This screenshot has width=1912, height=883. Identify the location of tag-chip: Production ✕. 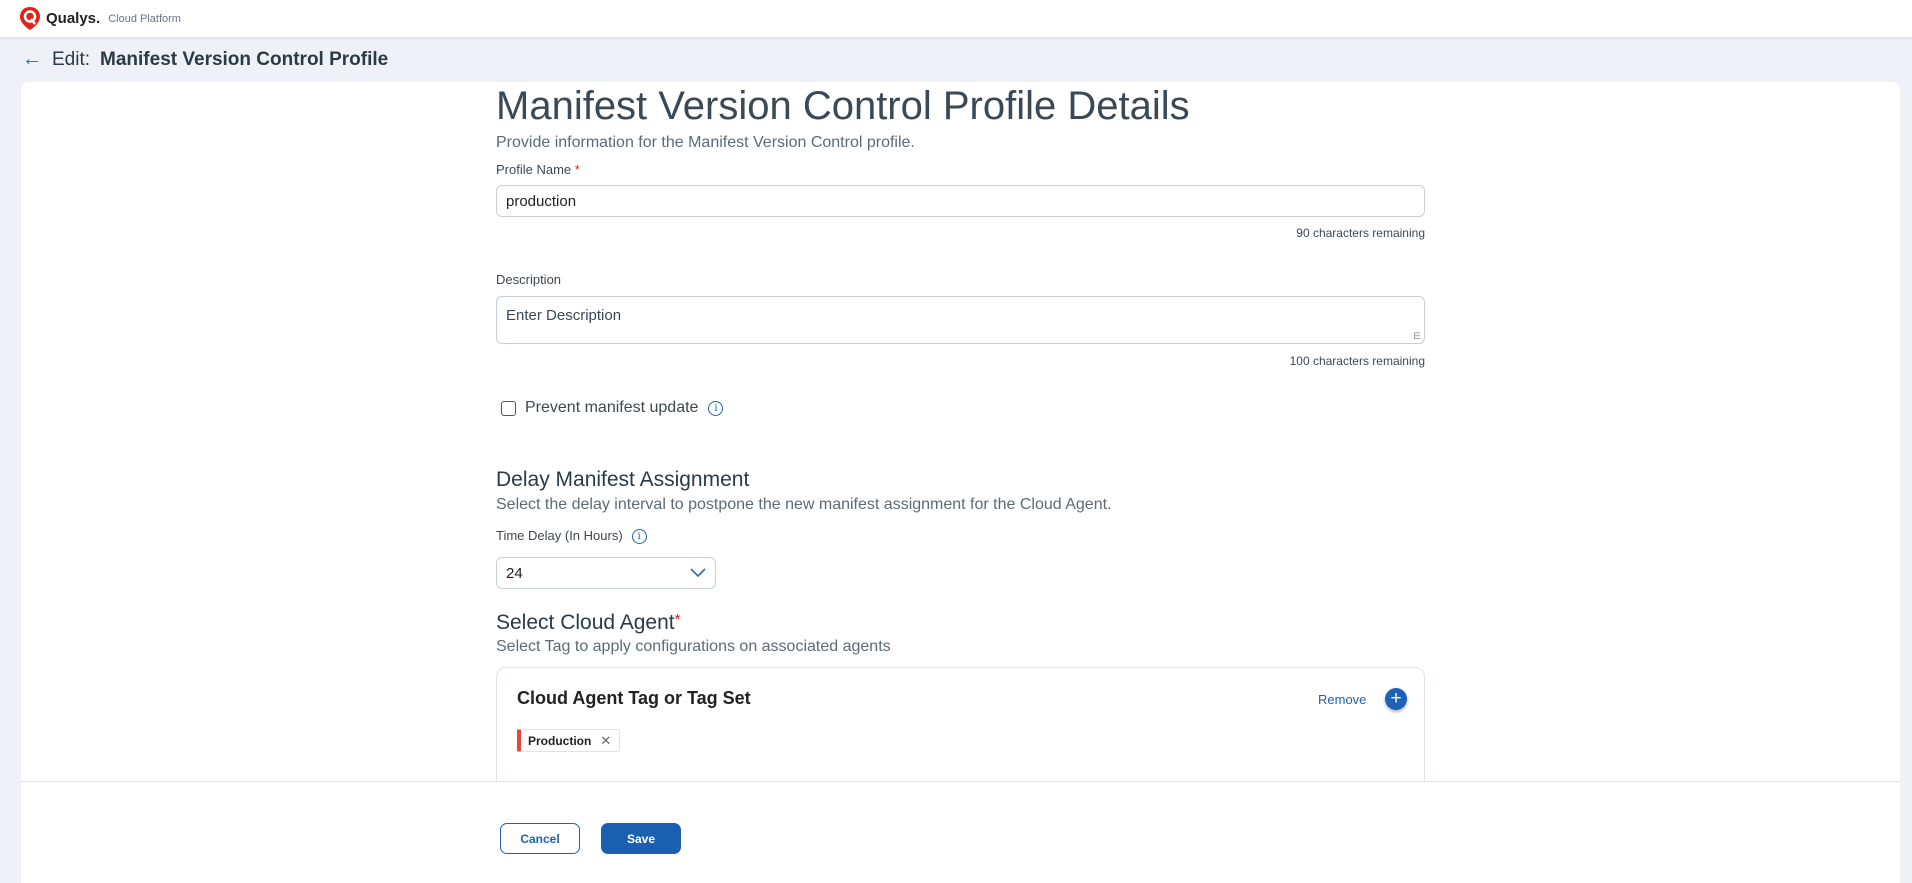
(569, 740).